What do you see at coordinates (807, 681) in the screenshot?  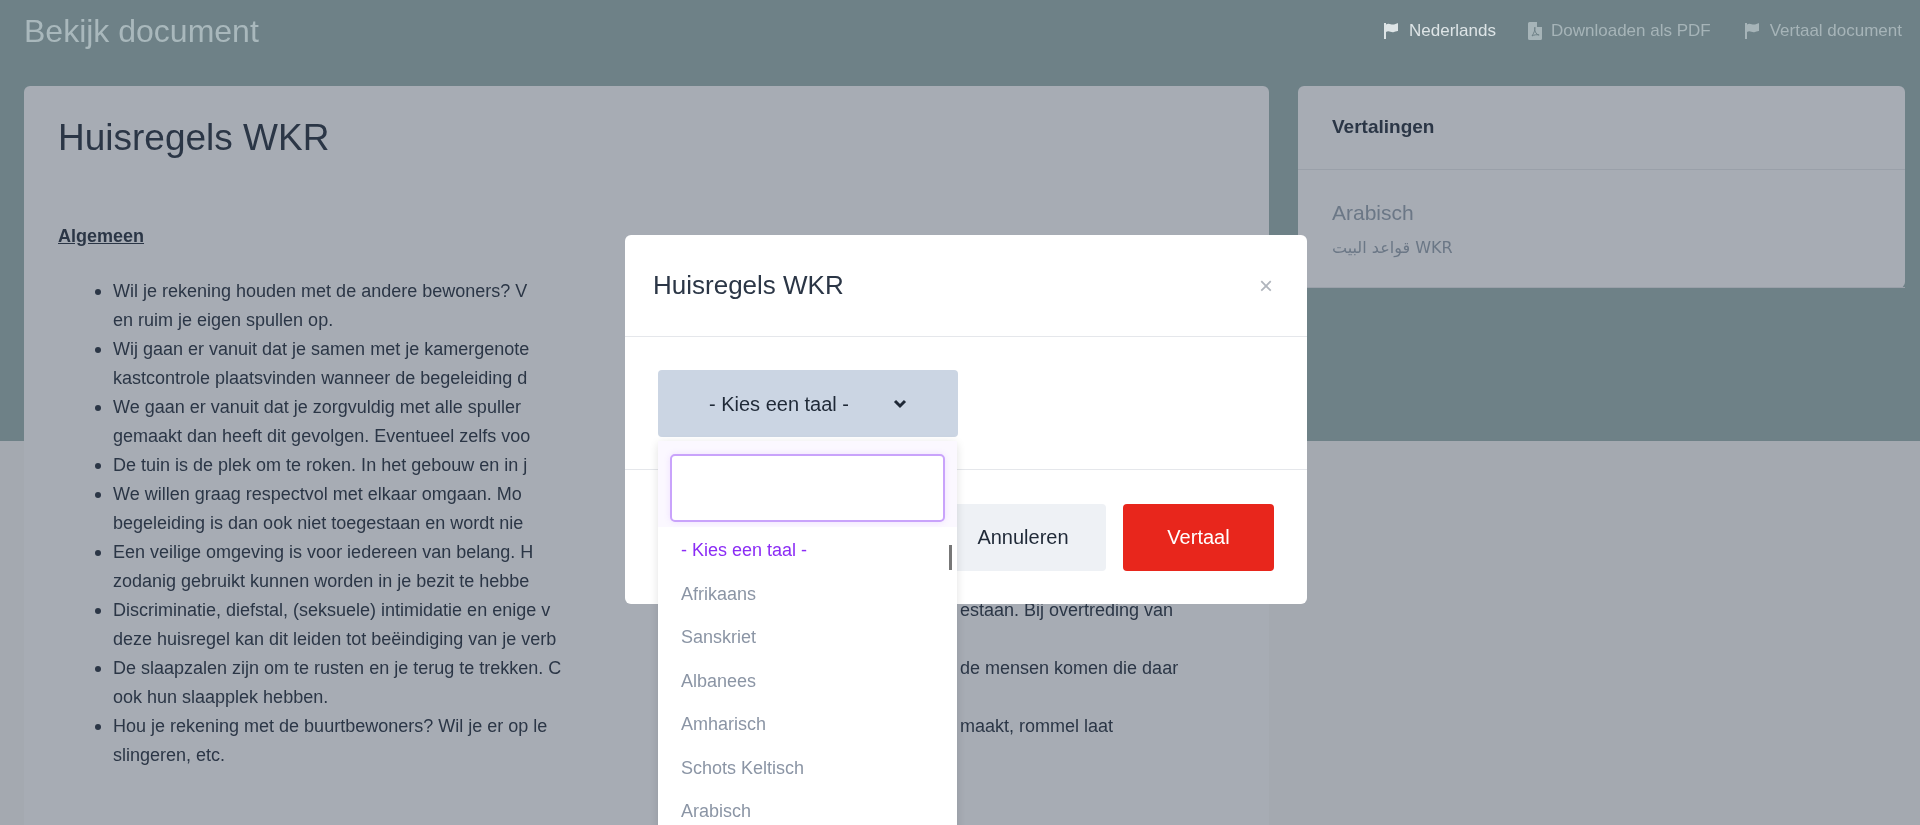 I see `dropdown-option: Albanees` at bounding box center [807, 681].